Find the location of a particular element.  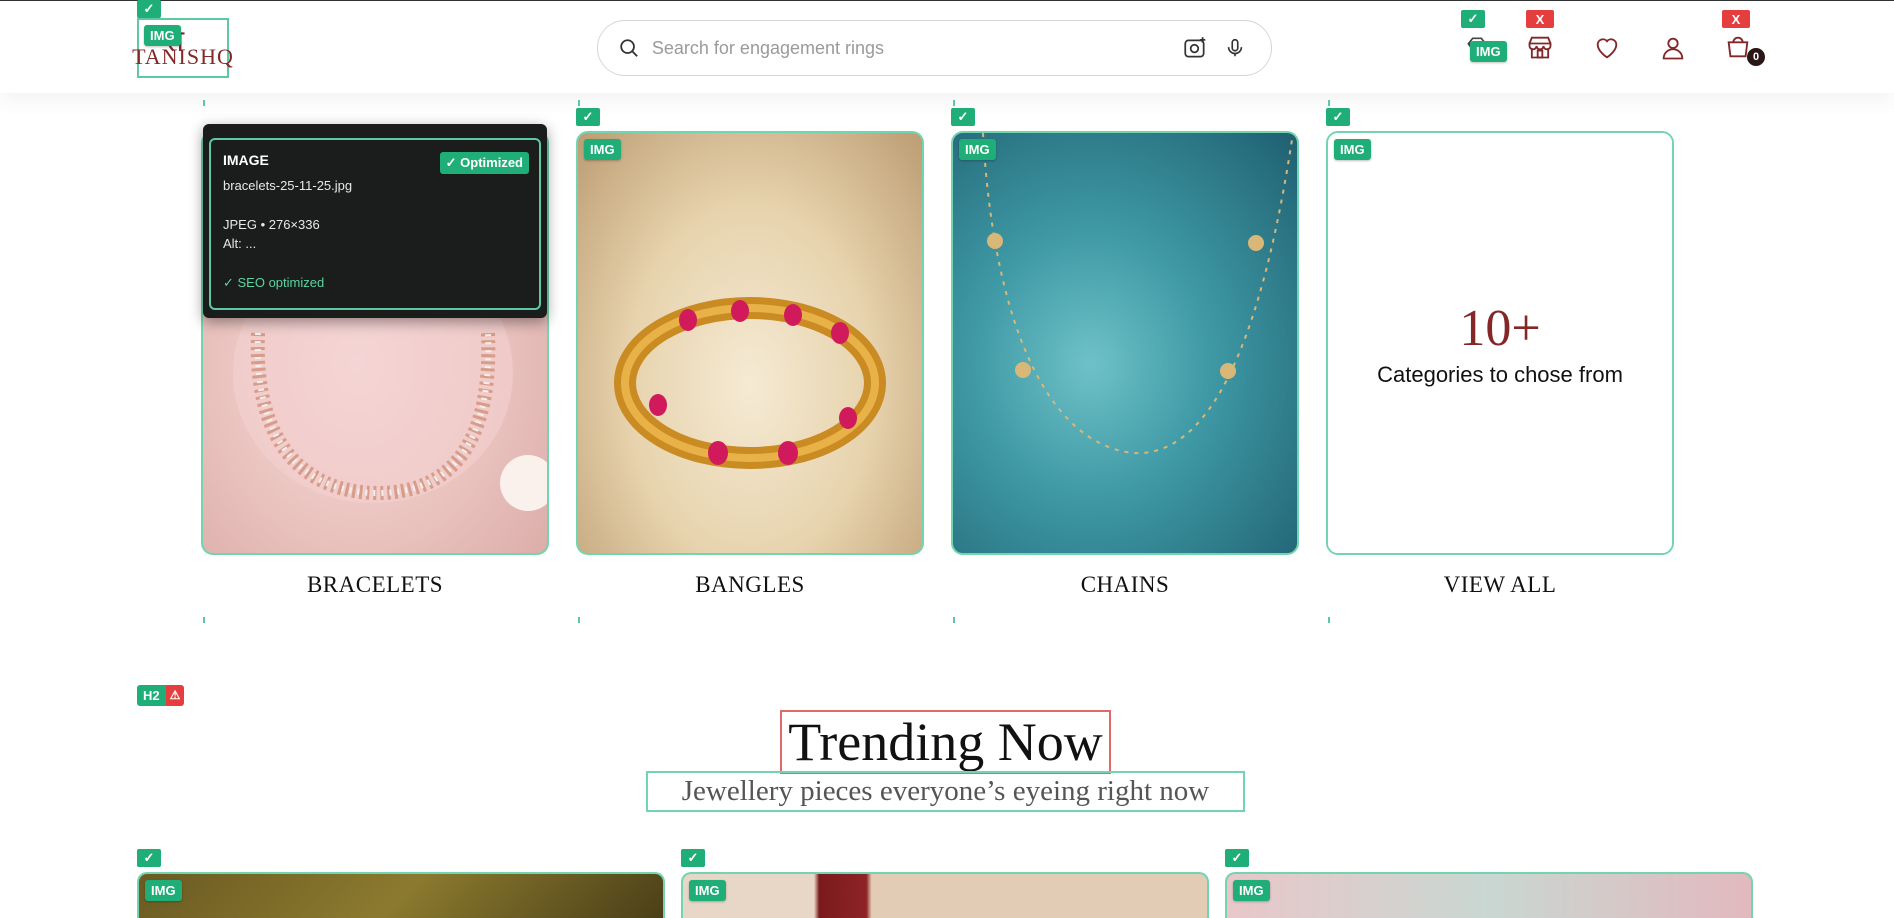

category-label-bracelets: BRACELETS is located at coordinates (375, 585).